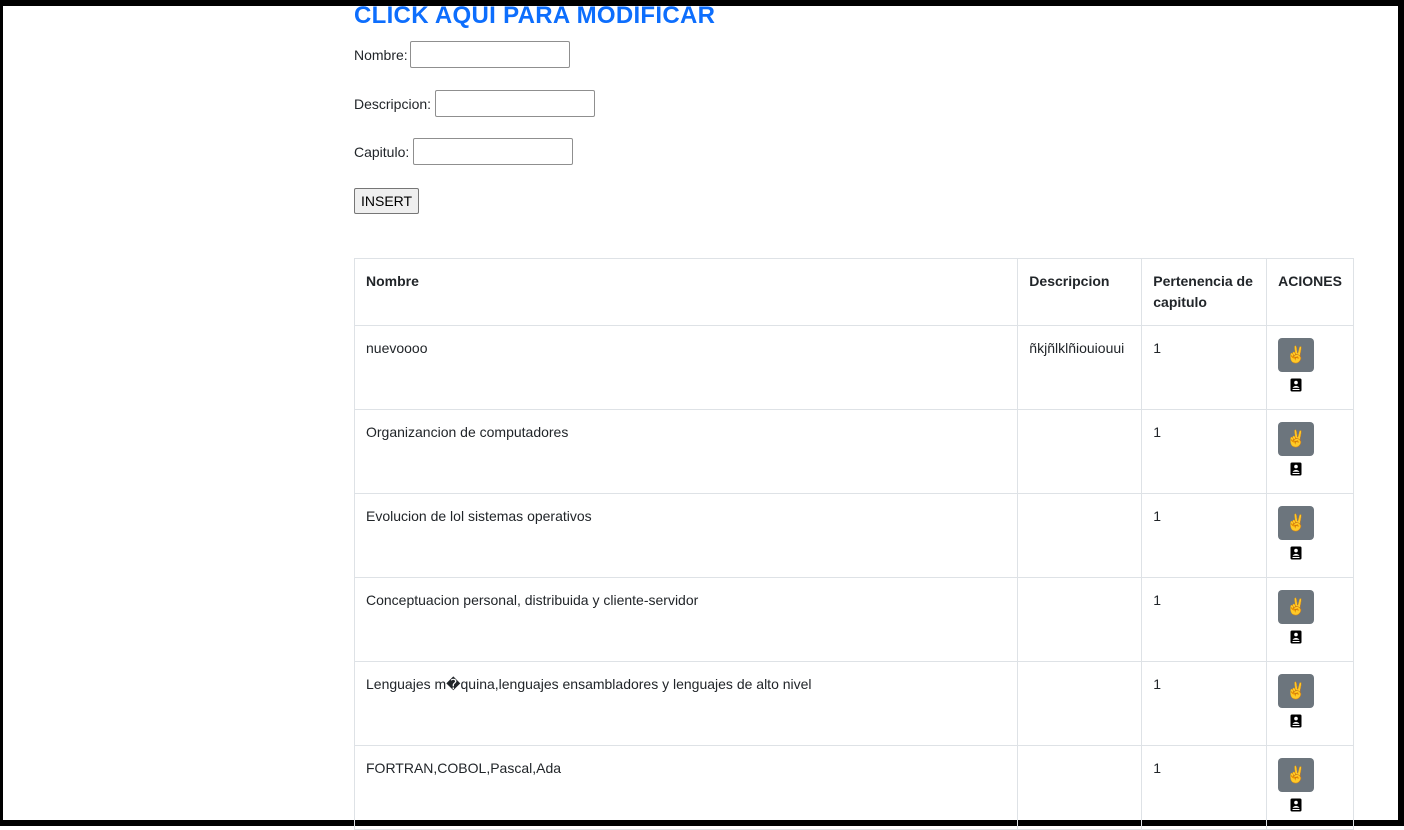 The height and width of the screenshot is (830, 1404). What do you see at coordinates (489, 54) in the screenshot?
I see `nombre-input` at bounding box center [489, 54].